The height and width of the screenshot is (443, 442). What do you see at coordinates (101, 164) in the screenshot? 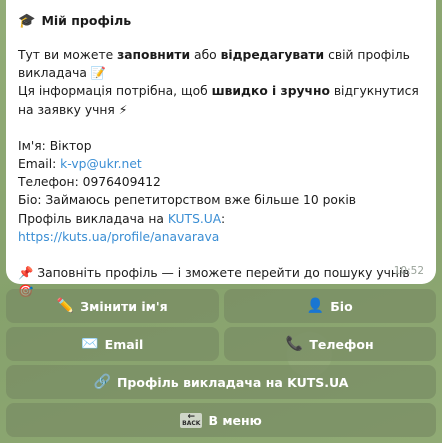
I see `email-link: k-vp@ukr.net` at bounding box center [101, 164].